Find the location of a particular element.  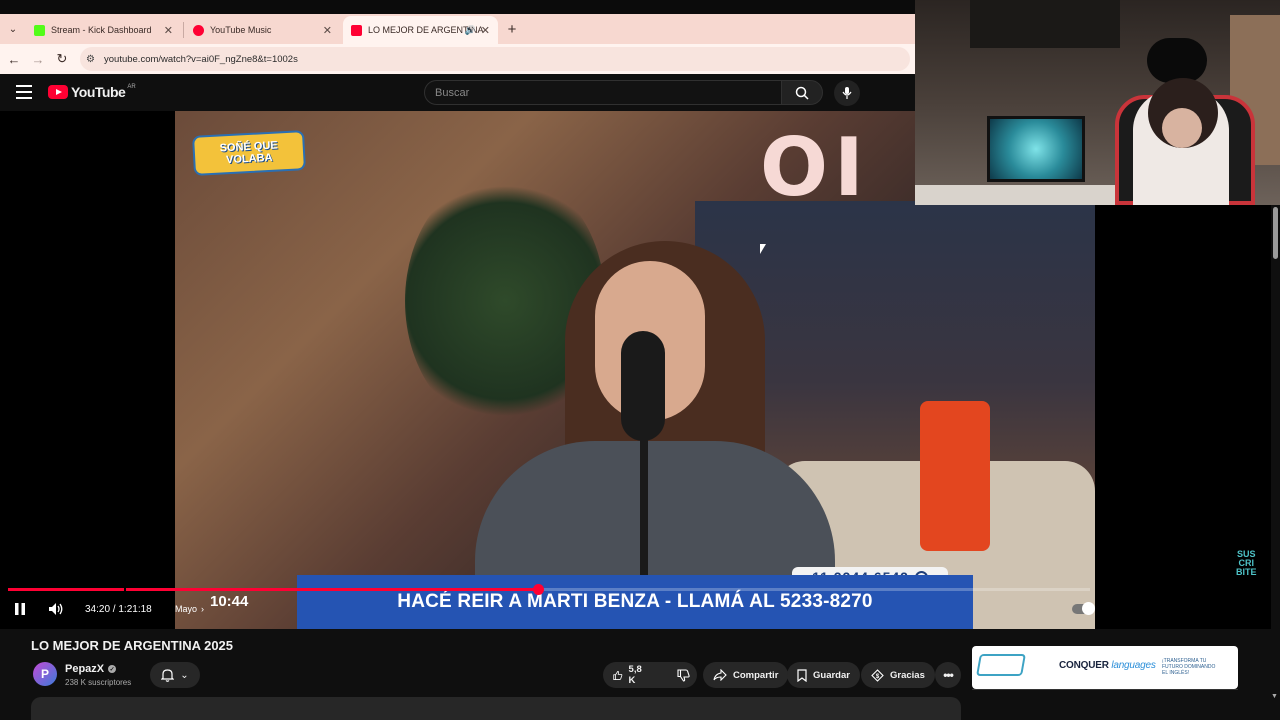

chapter-button: Mayo › is located at coordinates (189, 609).